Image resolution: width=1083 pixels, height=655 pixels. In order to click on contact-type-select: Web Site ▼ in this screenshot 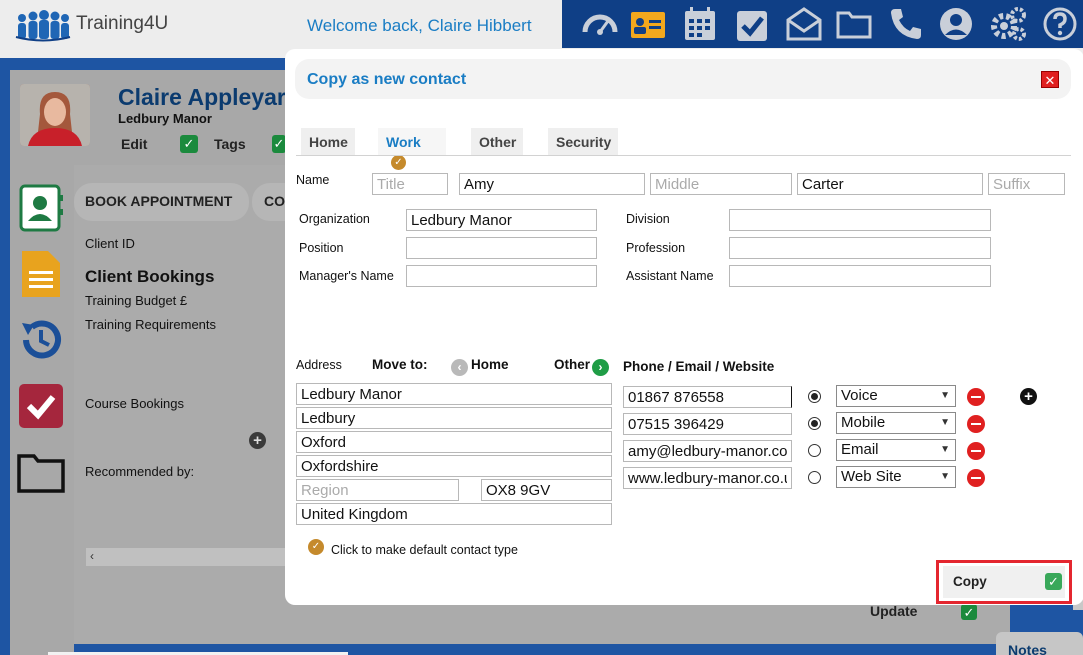, I will do `click(896, 477)`.